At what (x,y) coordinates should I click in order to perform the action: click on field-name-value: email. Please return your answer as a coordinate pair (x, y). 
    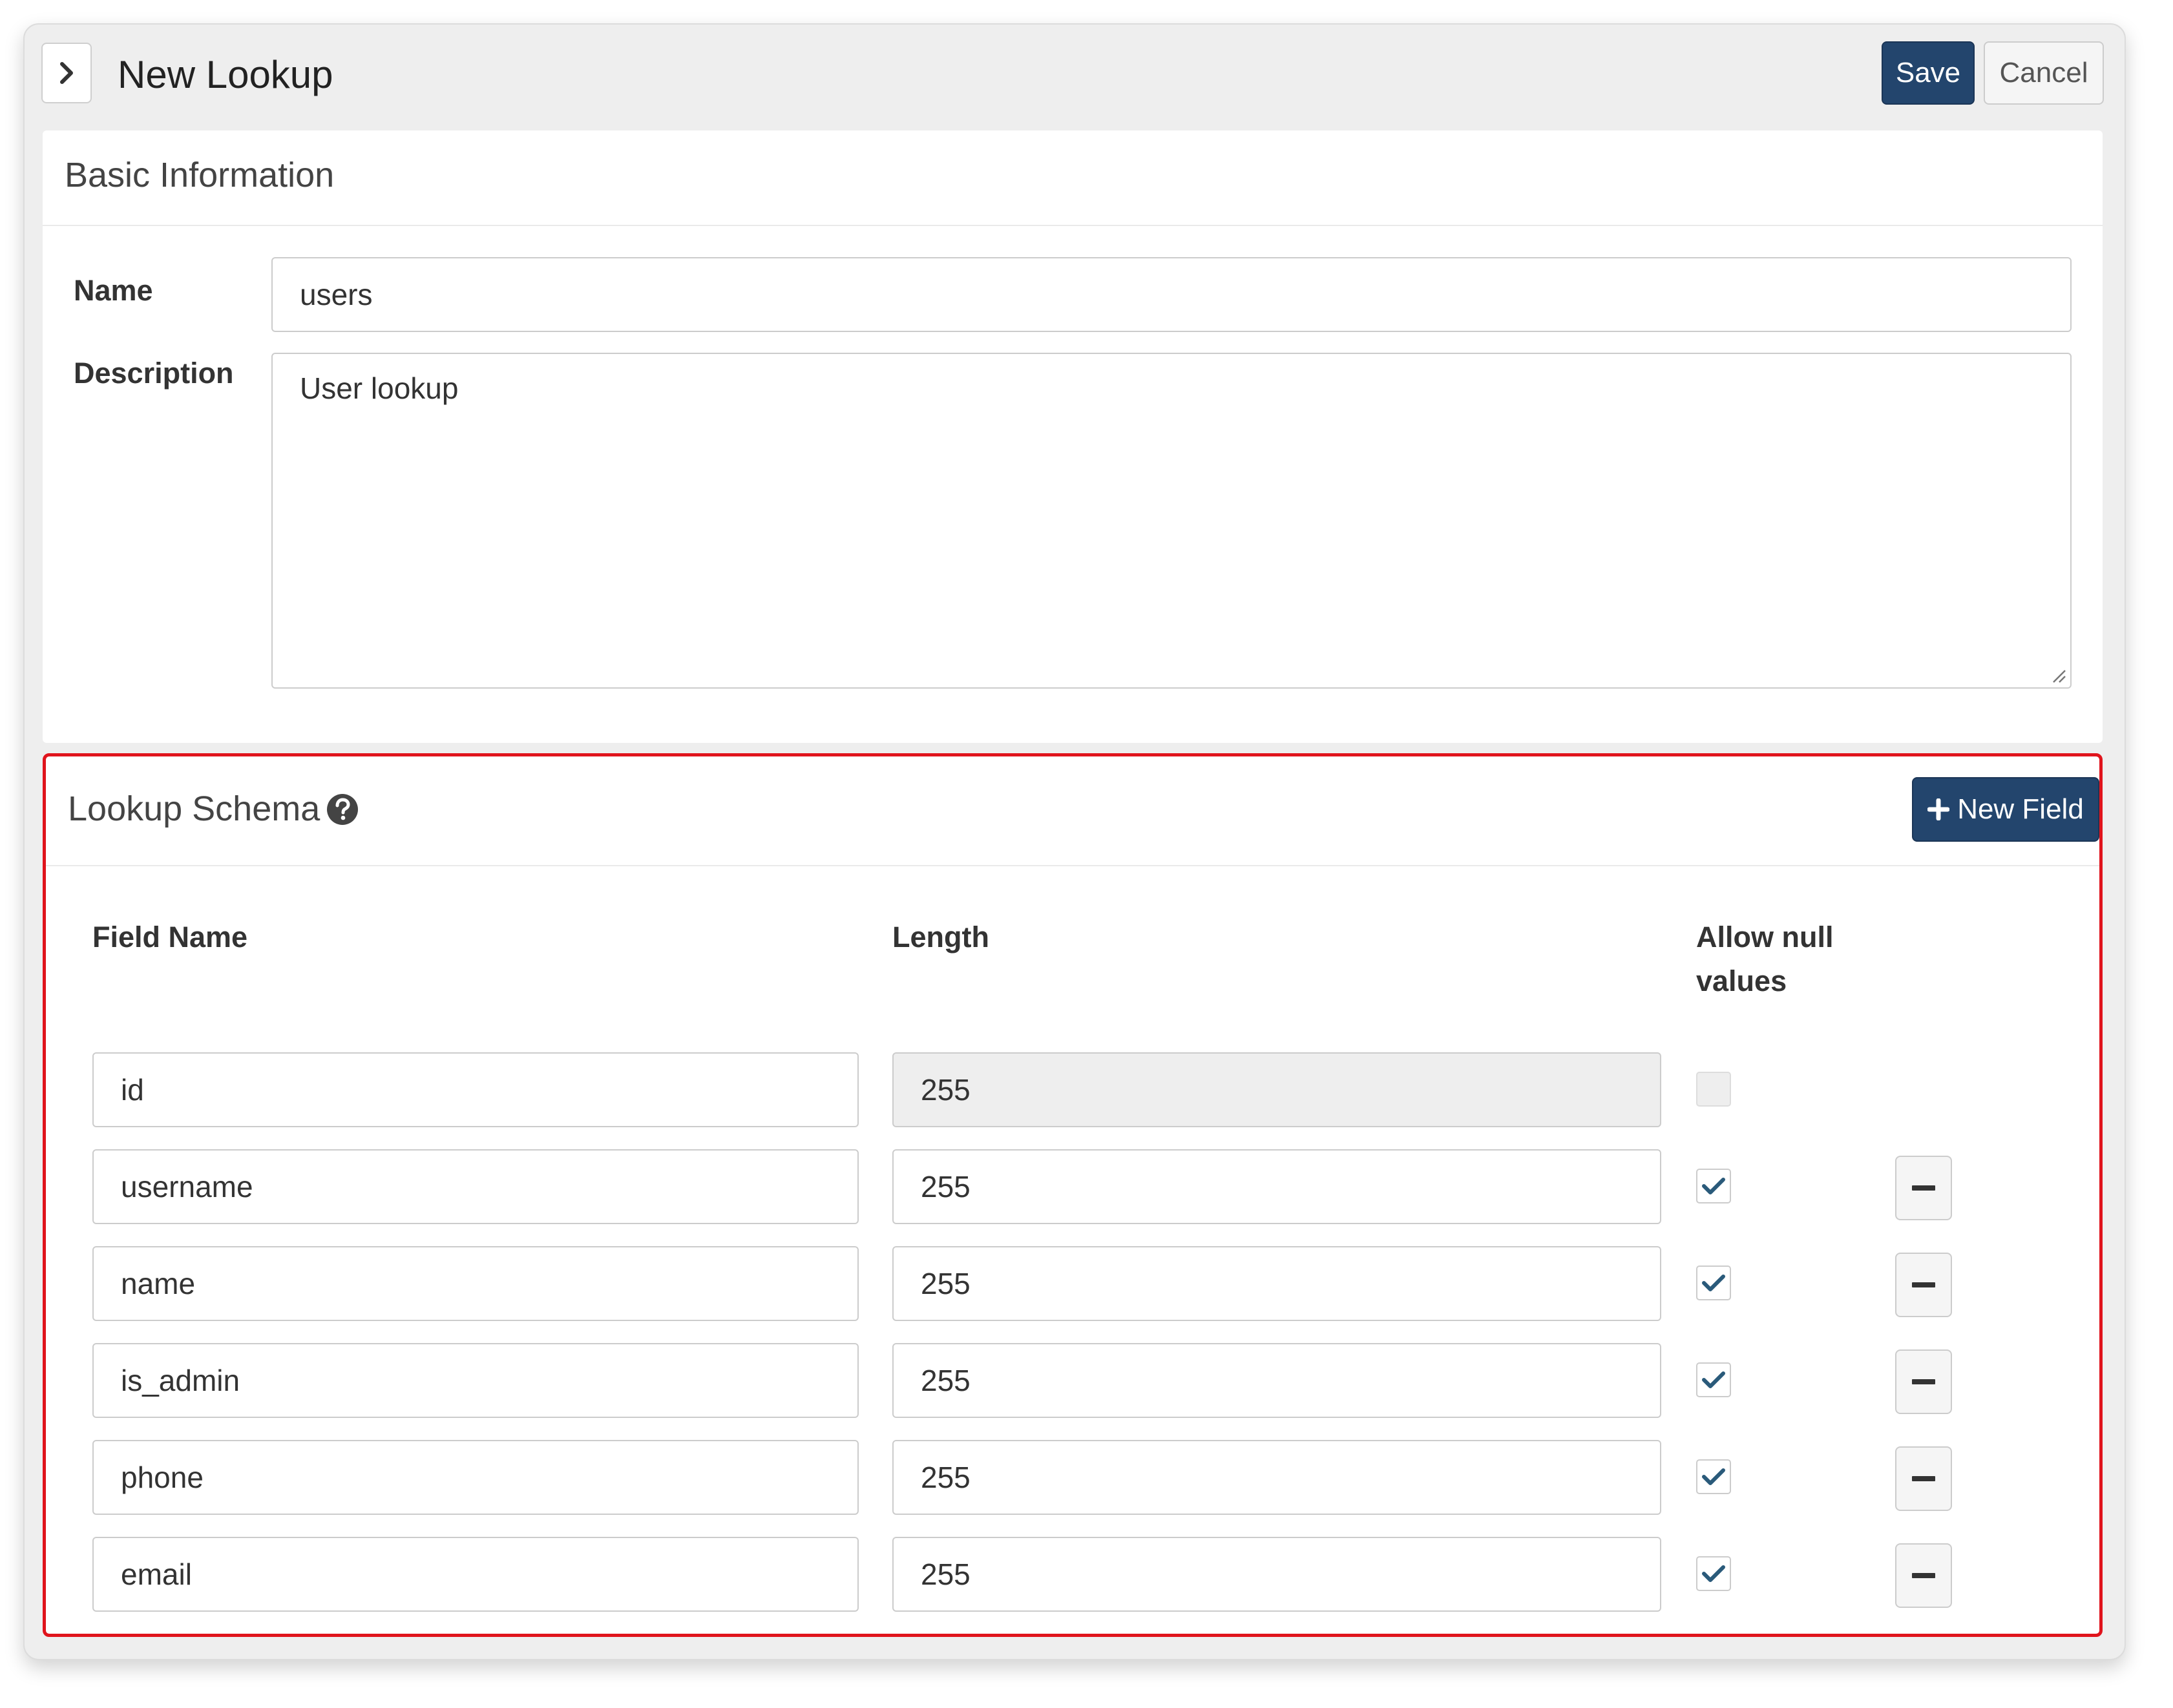
    Looking at the image, I should click on (156, 1574).